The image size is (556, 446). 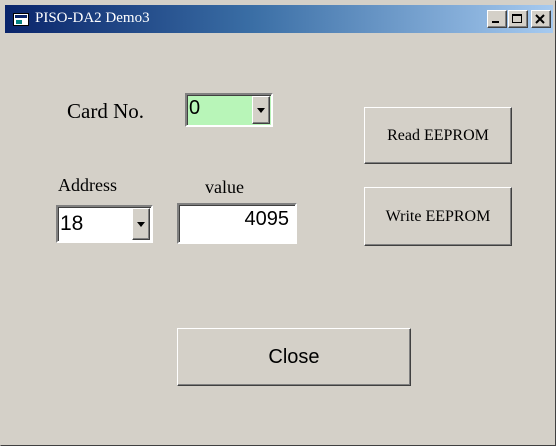 I want to click on close-window-button, so click(x=541, y=19).